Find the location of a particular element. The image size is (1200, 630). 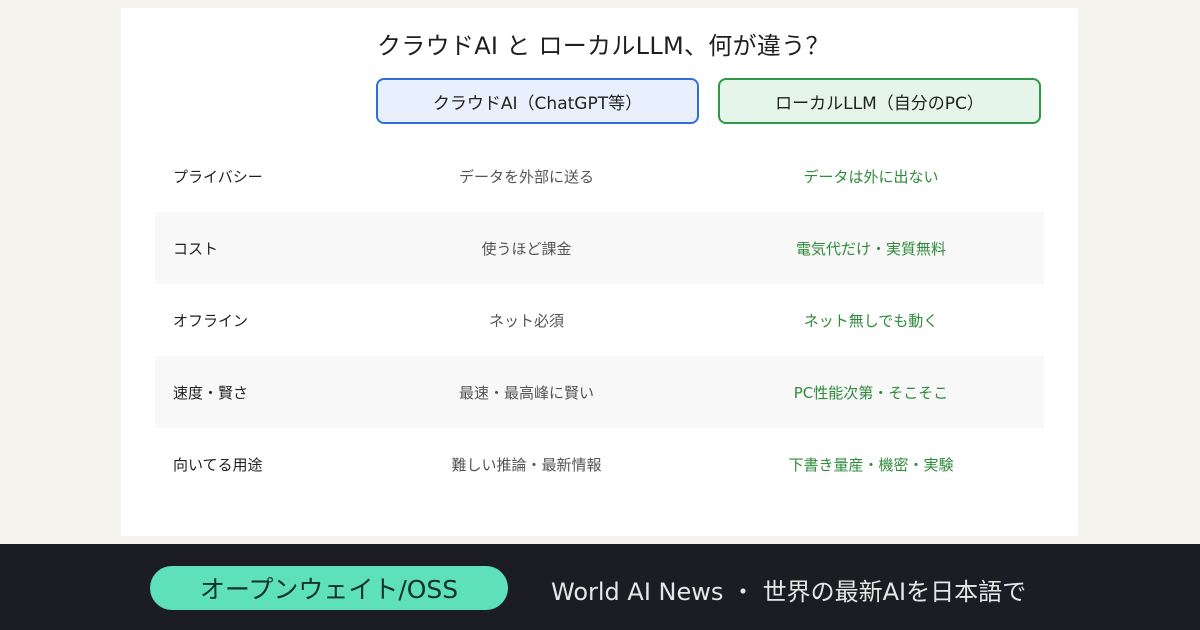

table-row: 向いてる用途 難しい推論・最新情報 下書き量産・機密・実験 is located at coordinates (599, 464).